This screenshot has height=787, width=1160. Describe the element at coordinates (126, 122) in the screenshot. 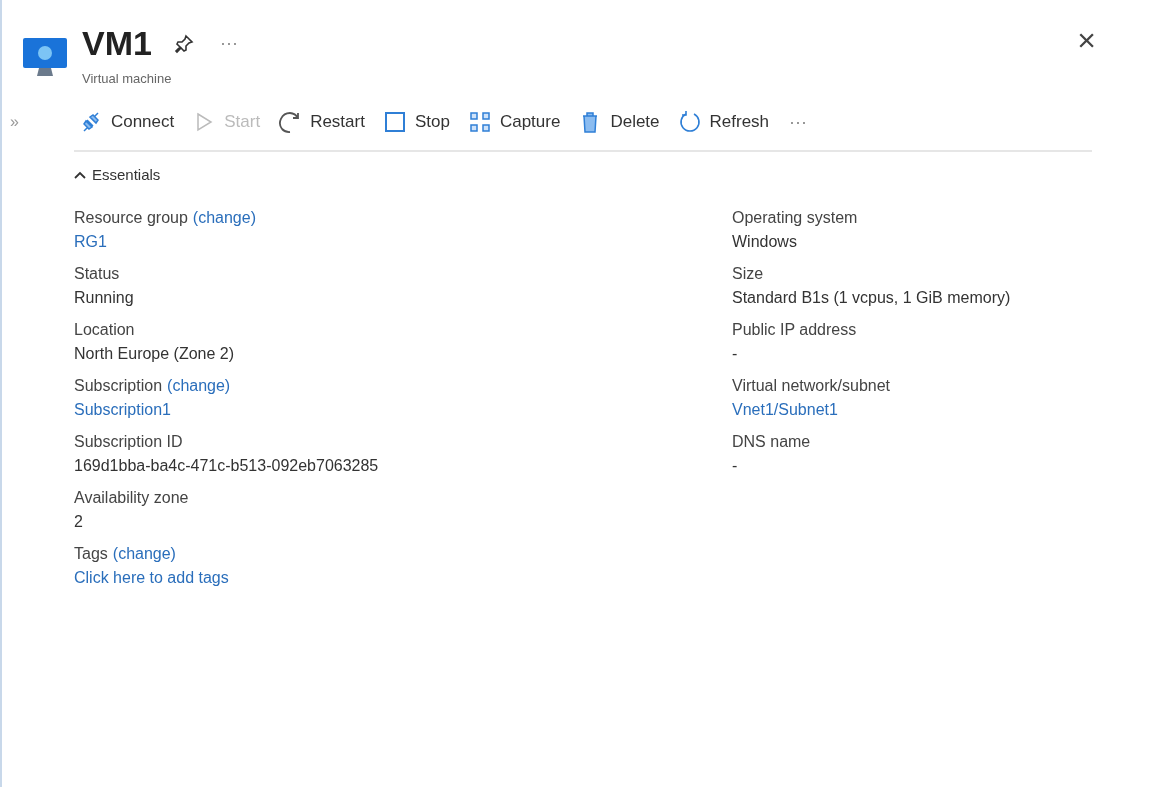

I see `connect-button: Connect` at that location.